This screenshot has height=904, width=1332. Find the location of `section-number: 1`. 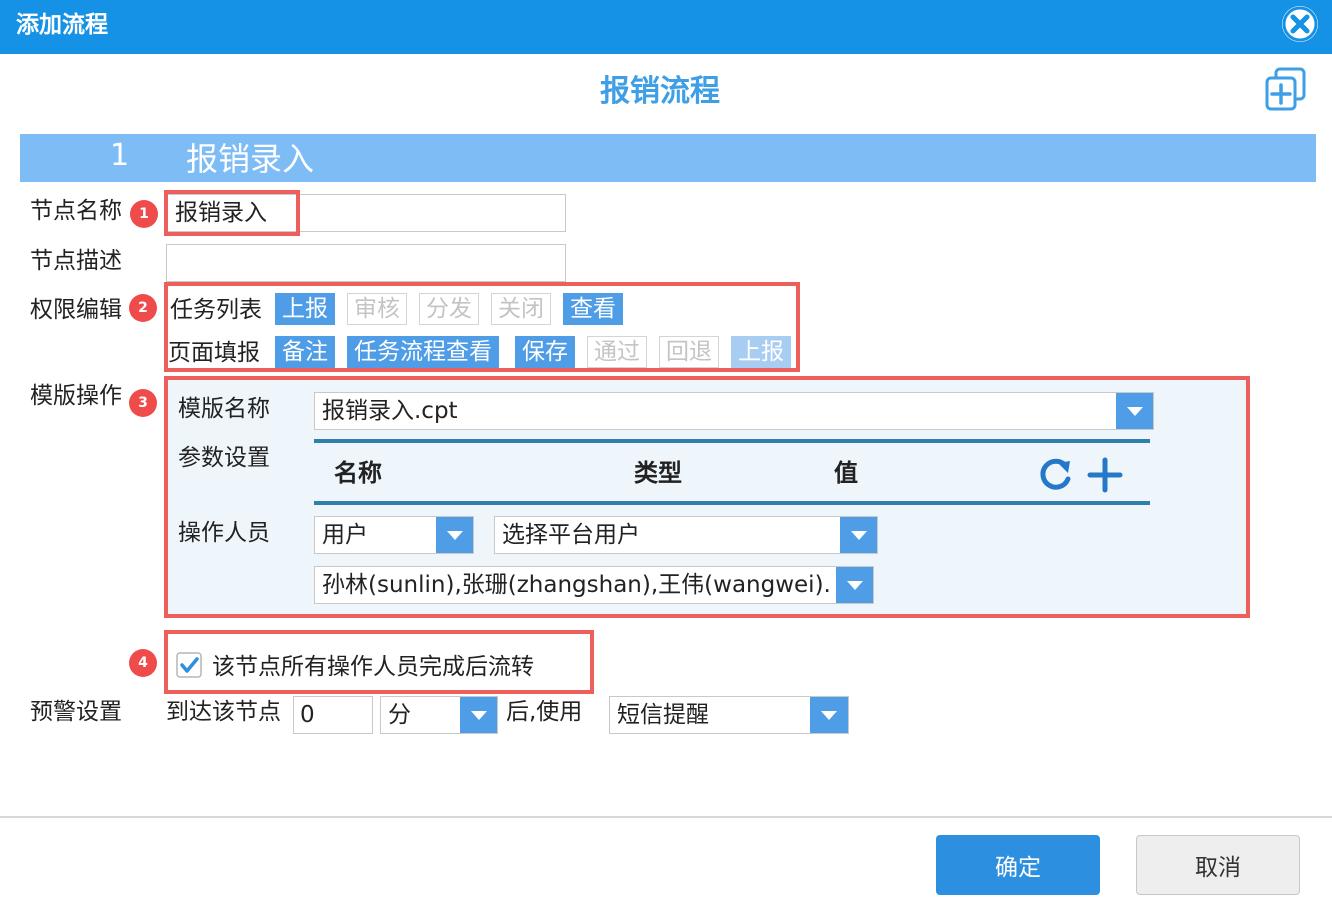

section-number: 1 is located at coordinates (120, 155).